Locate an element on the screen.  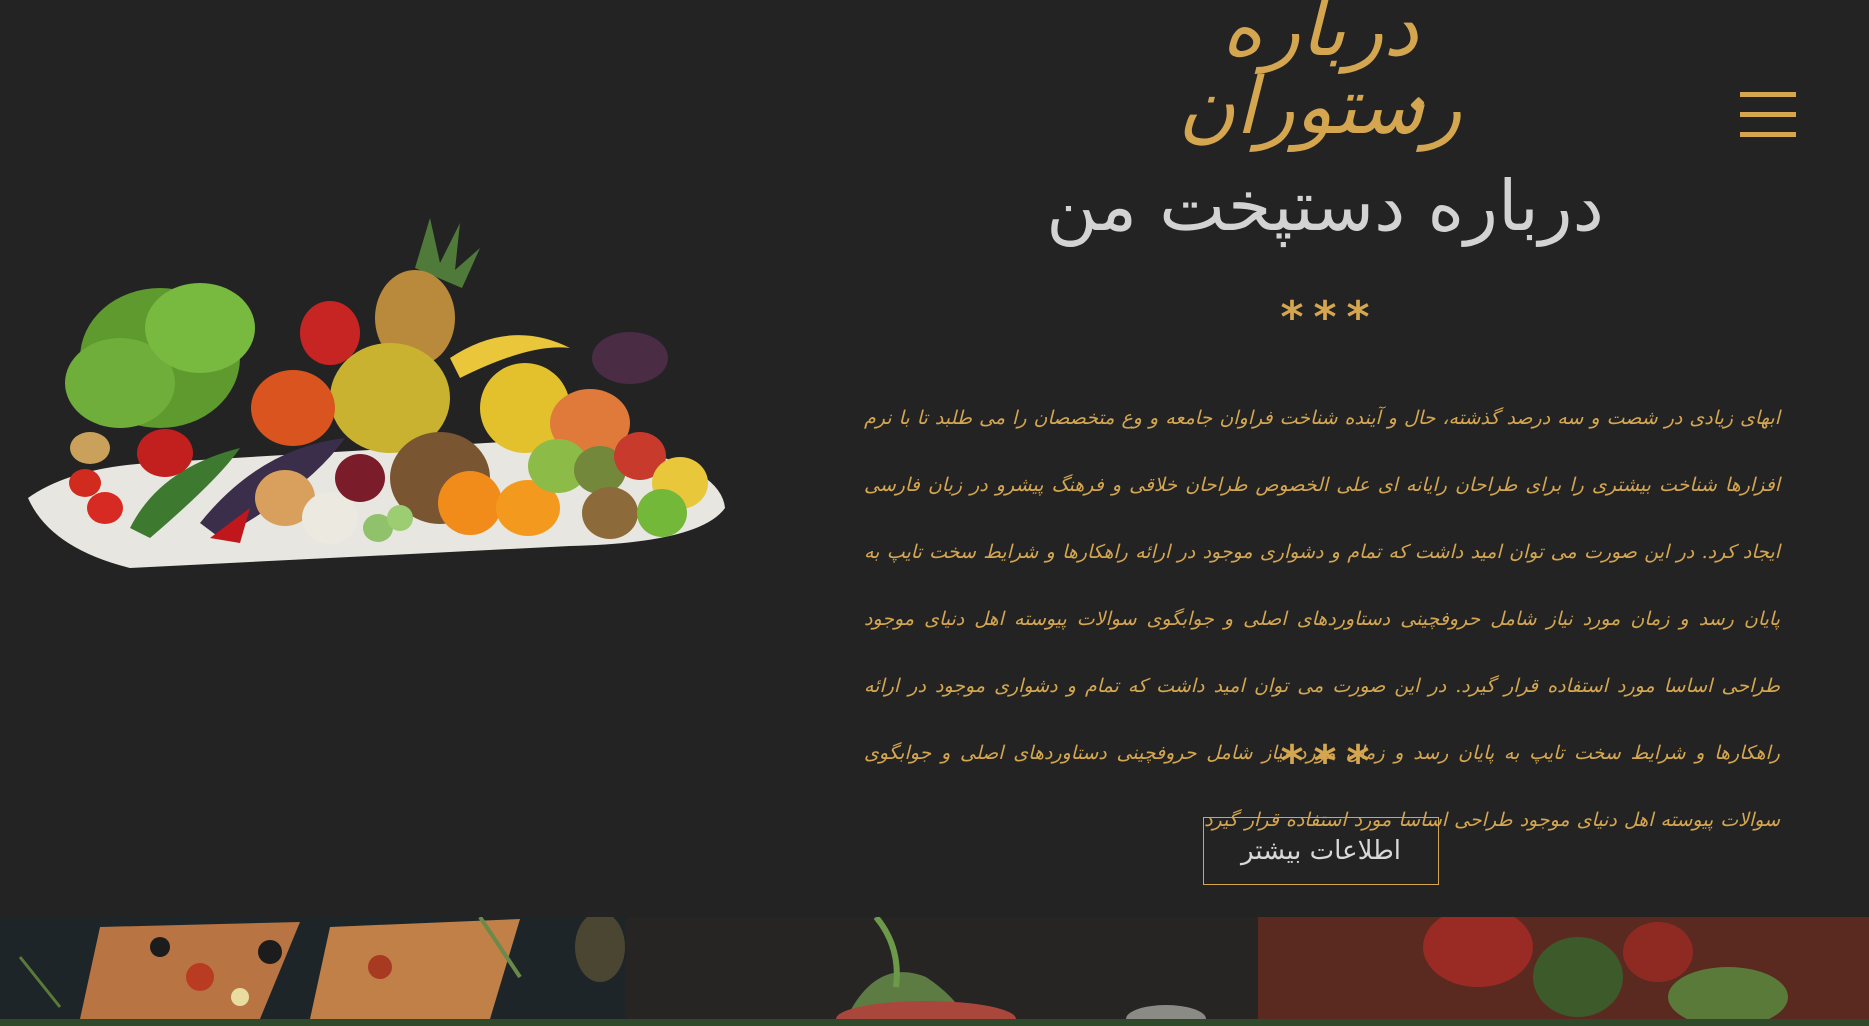
pizza-photo is located at coordinates (313, 968).